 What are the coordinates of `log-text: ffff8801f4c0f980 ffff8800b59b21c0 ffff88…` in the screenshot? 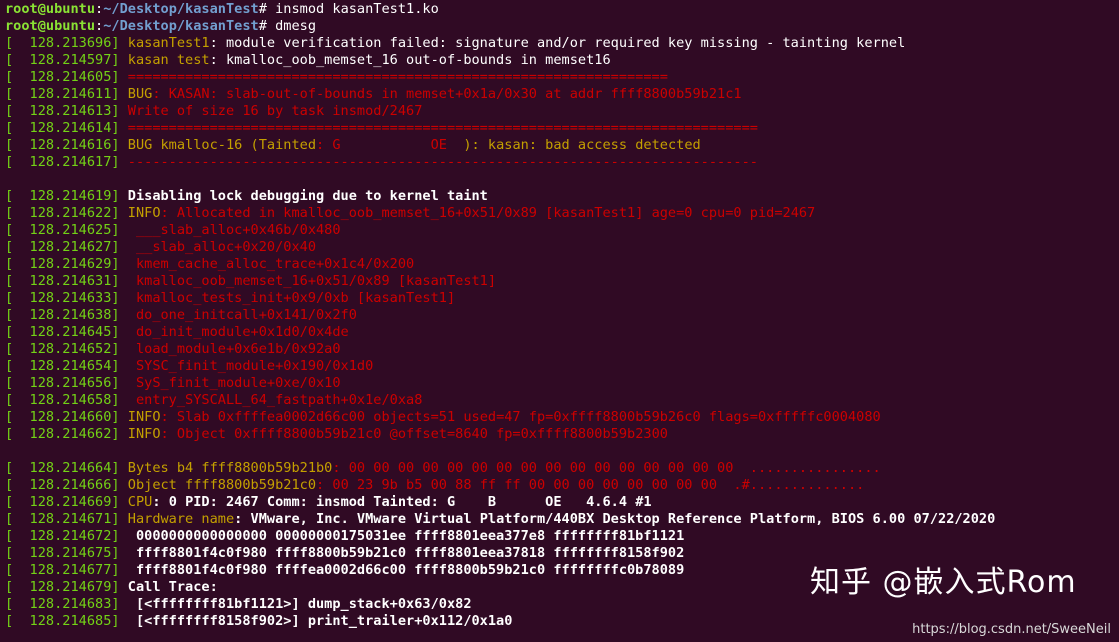 It's located at (406, 553).